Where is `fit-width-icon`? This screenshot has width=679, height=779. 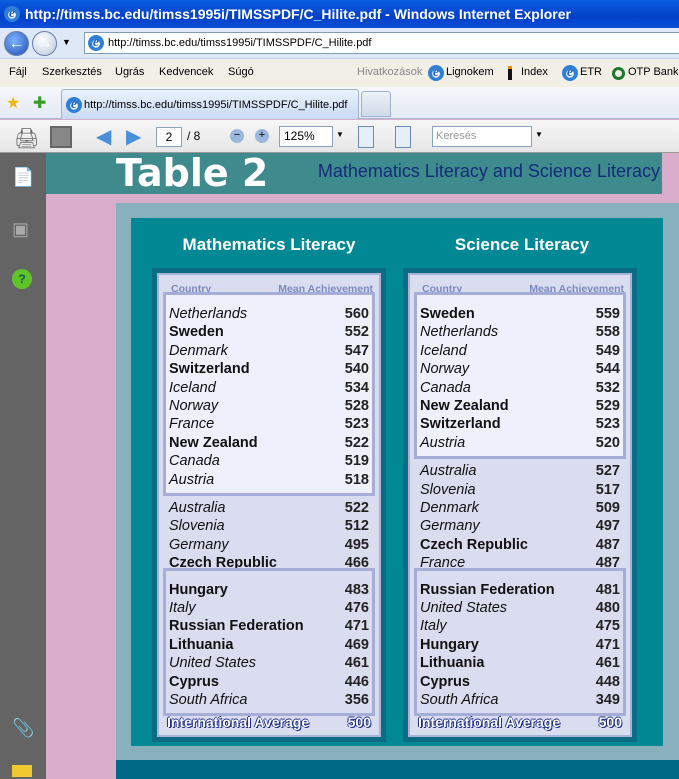
fit-width-icon is located at coordinates (366, 137).